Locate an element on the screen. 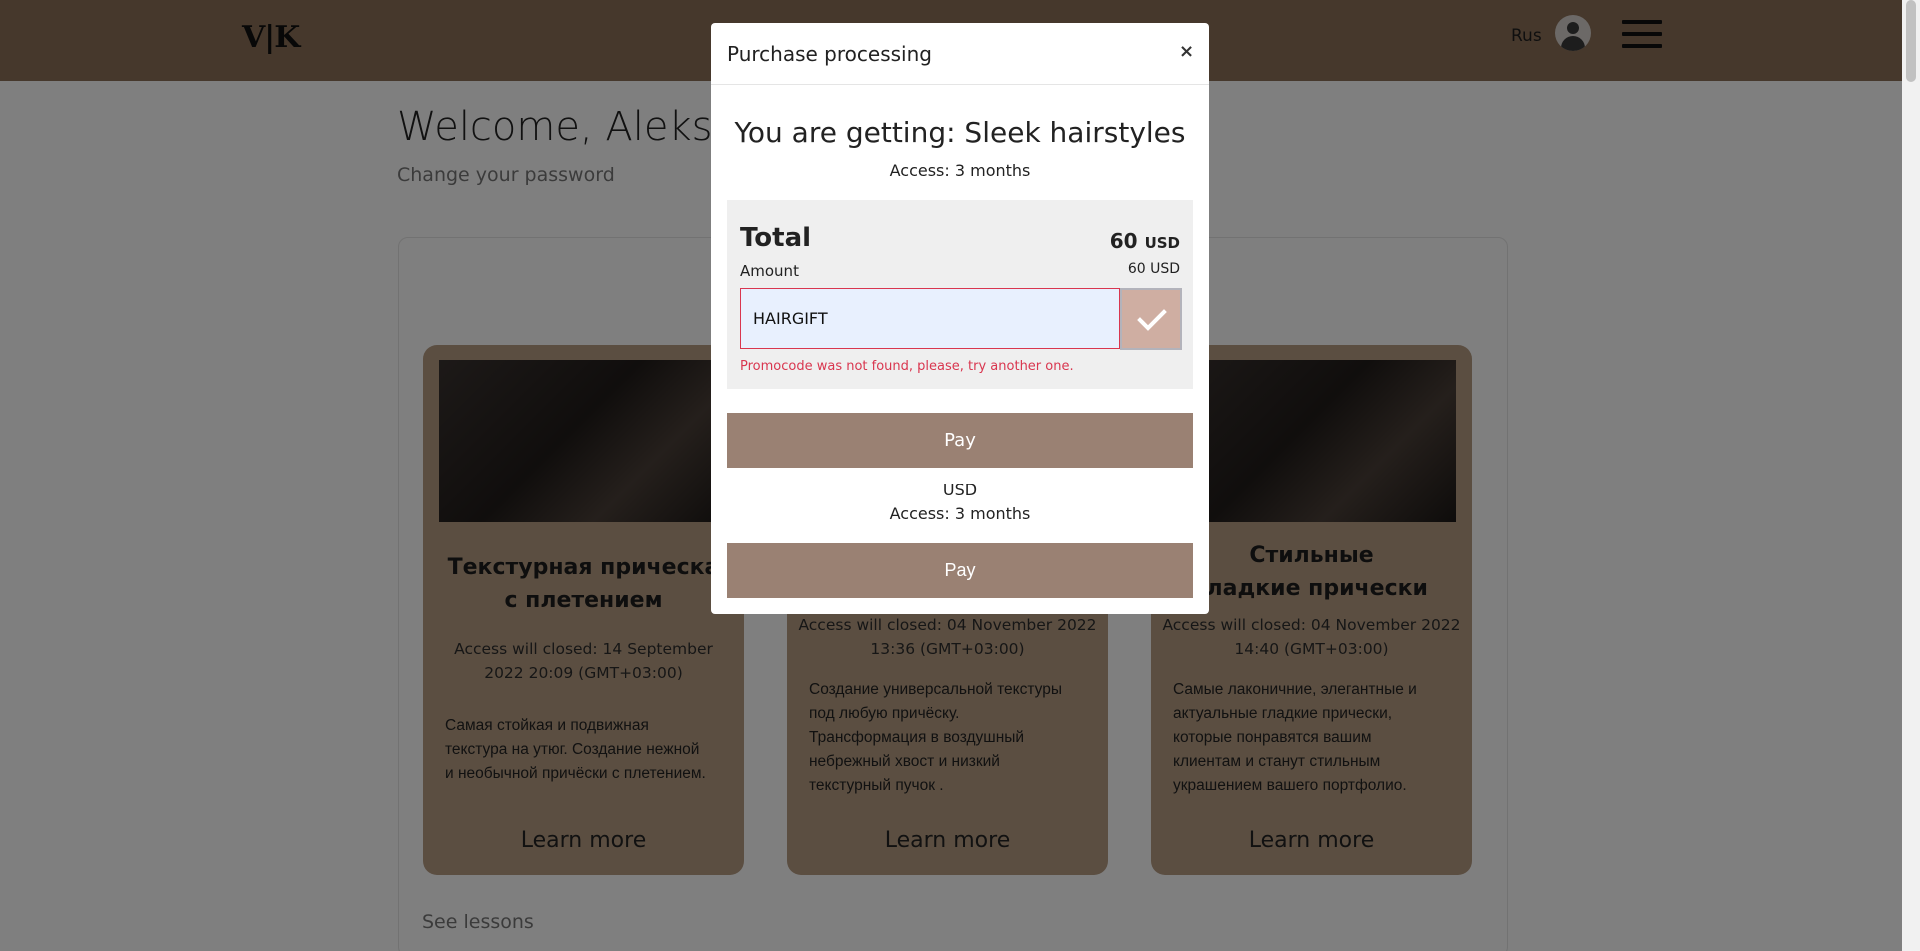 The width and height of the screenshot is (1920, 951). close-icon: × is located at coordinates (1186, 51).